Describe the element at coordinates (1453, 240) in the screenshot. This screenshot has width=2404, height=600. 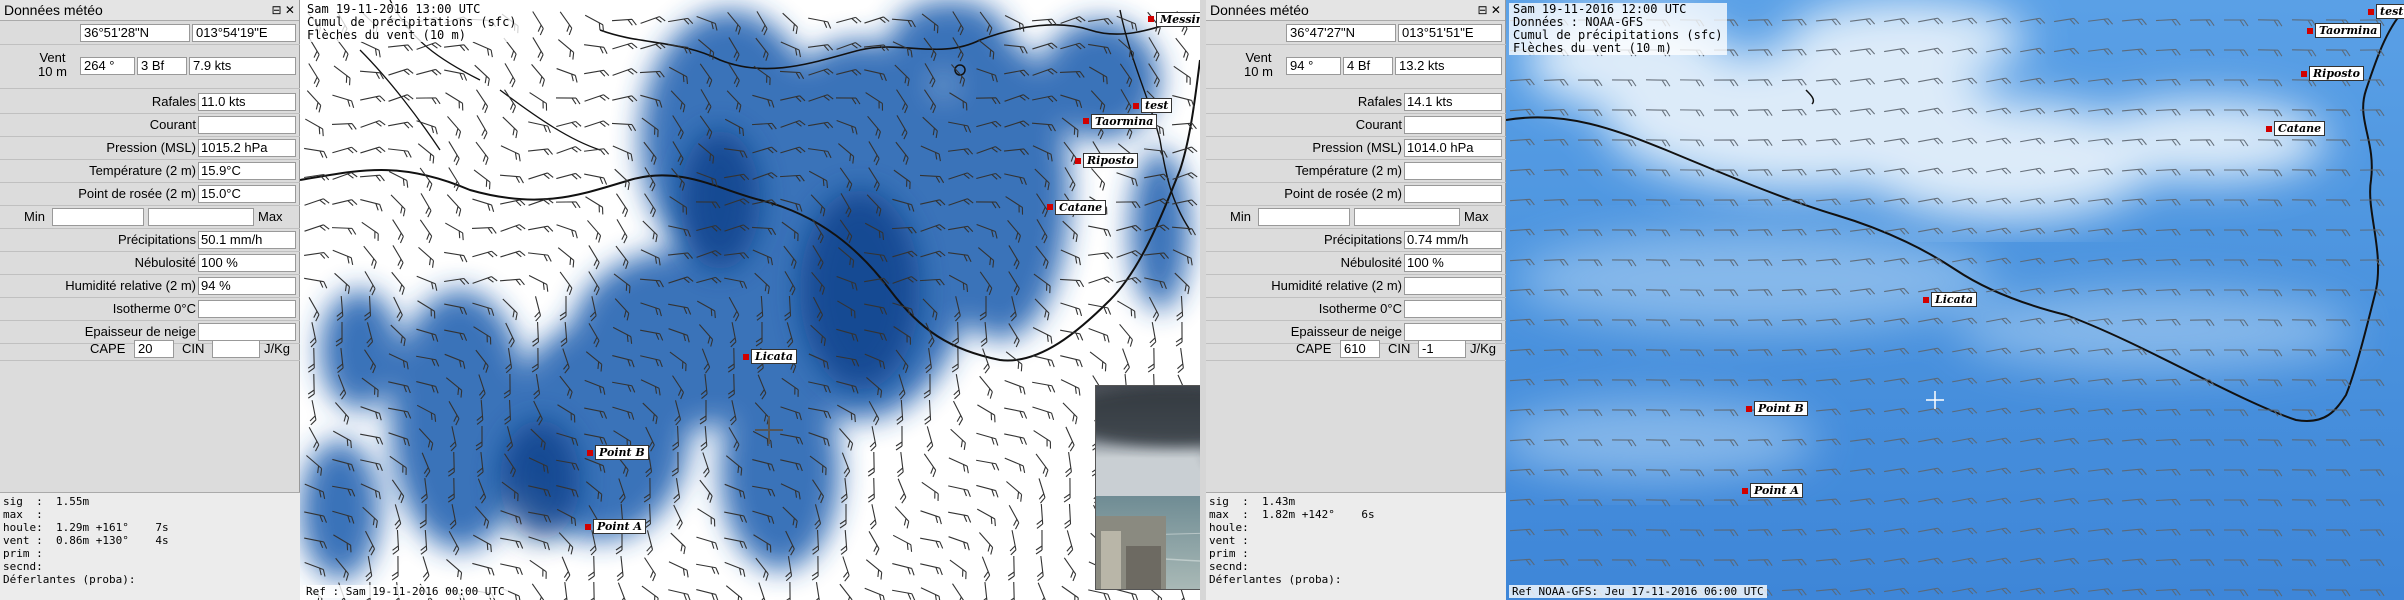
I see `data-row-value: 0.74 mm/h` at that location.